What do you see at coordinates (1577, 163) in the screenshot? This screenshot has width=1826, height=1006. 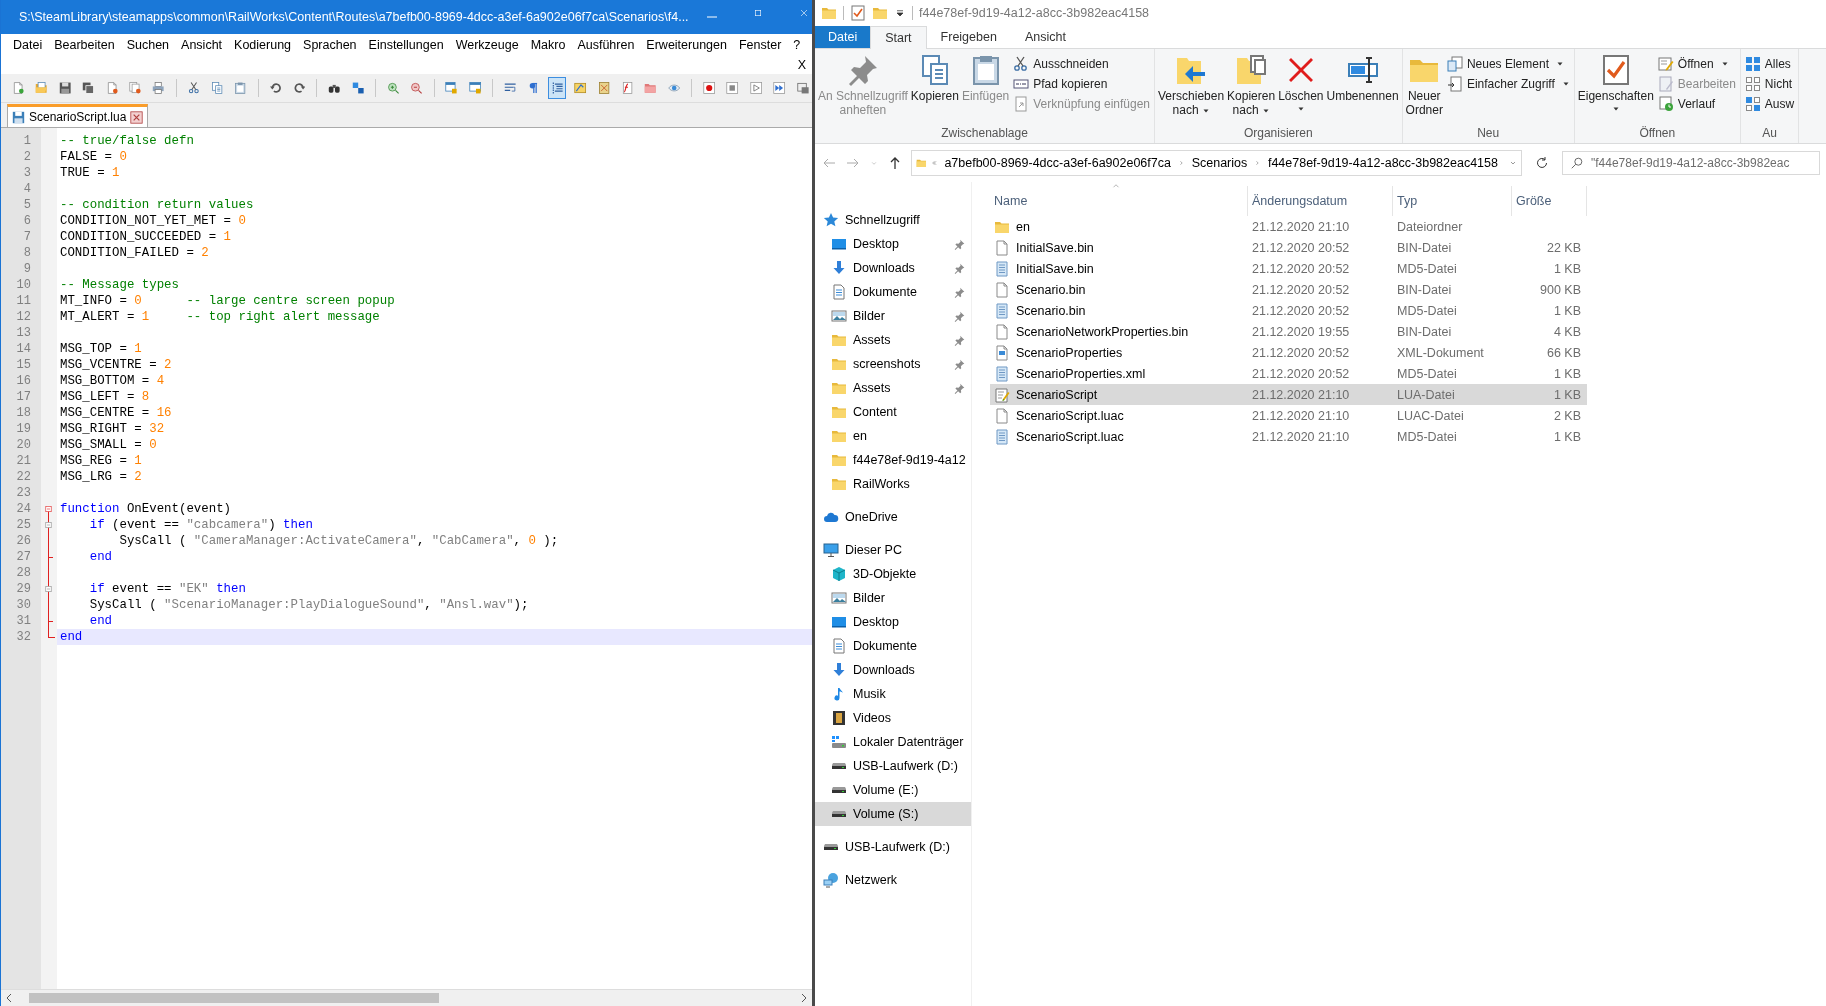 I see `search-icon` at bounding box center [1577, 163].